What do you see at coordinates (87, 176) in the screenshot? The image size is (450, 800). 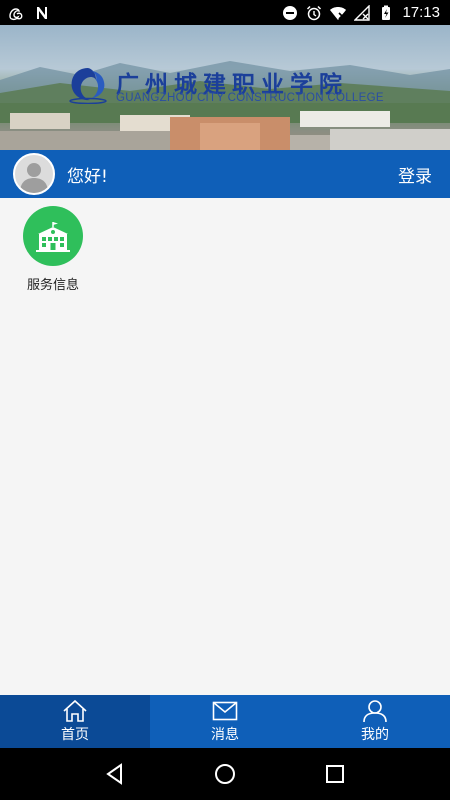 I see `greeting-text: 您好!` at bounding box center [87, 176].